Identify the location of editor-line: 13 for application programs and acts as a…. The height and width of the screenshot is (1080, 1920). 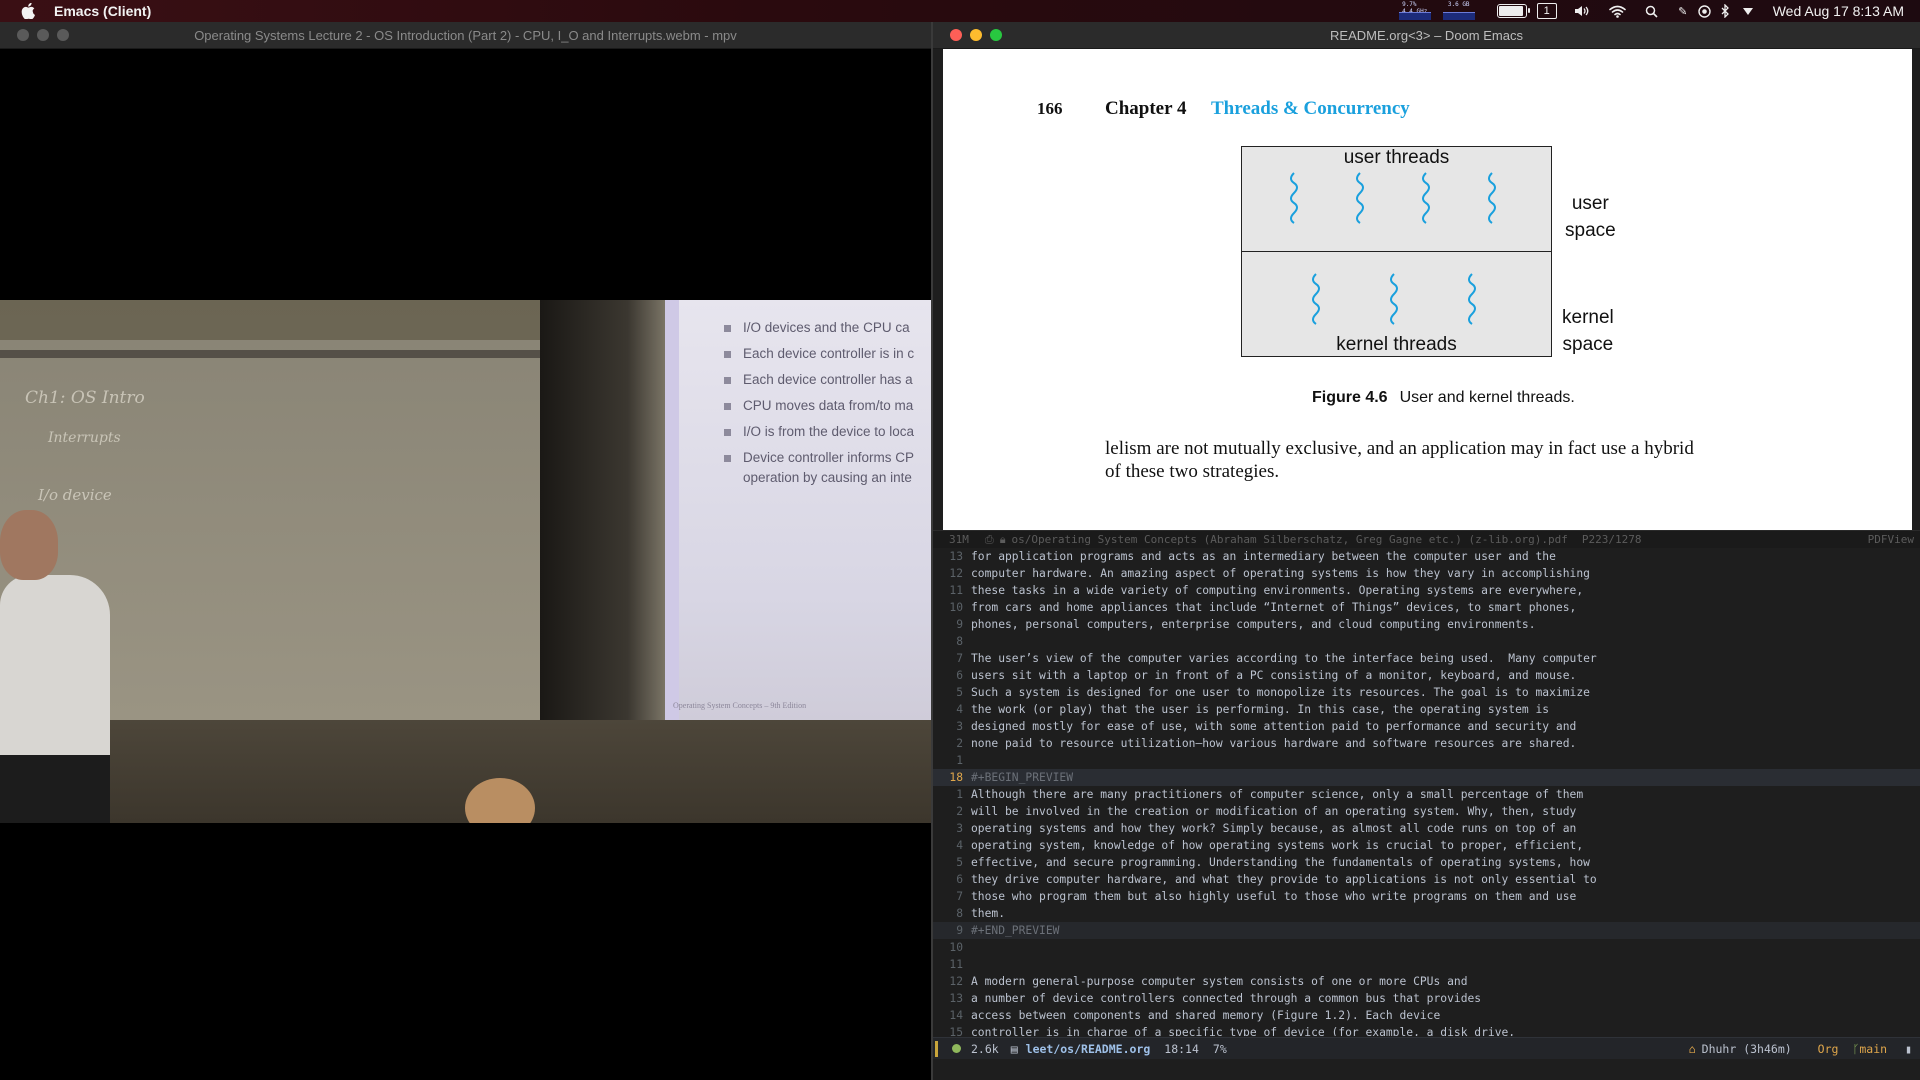
(1426, 556).